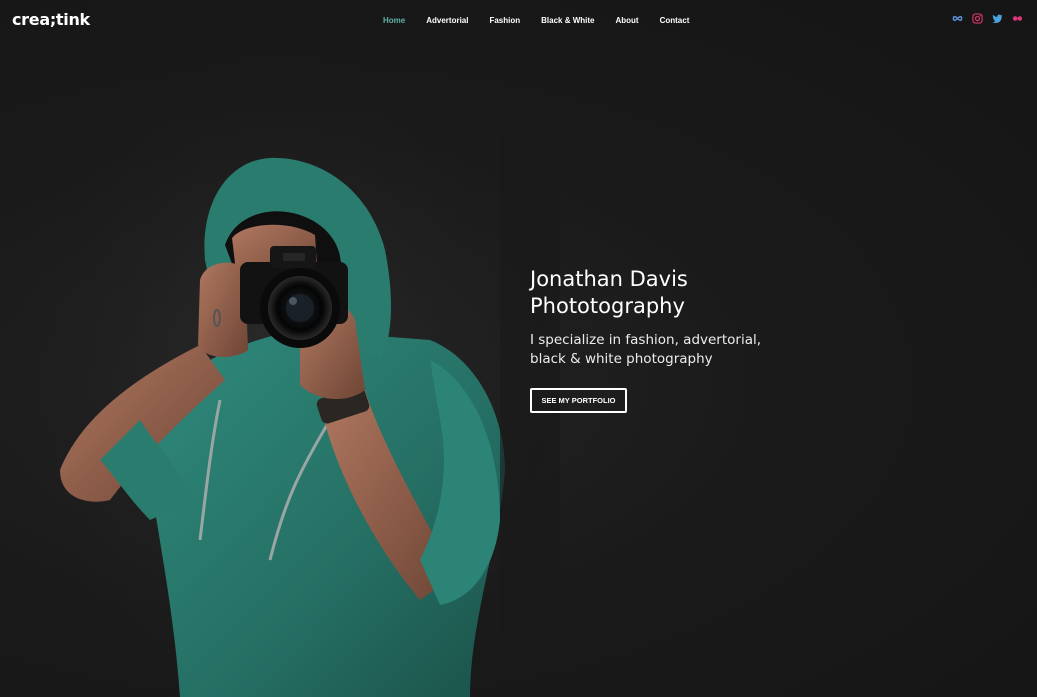 The height and width of the screenshot is (697, 1037). What do you see at coordinates (394, 20) in the screenshot?
I see `nav-item-home: Home` at bounding box center [394, 20].